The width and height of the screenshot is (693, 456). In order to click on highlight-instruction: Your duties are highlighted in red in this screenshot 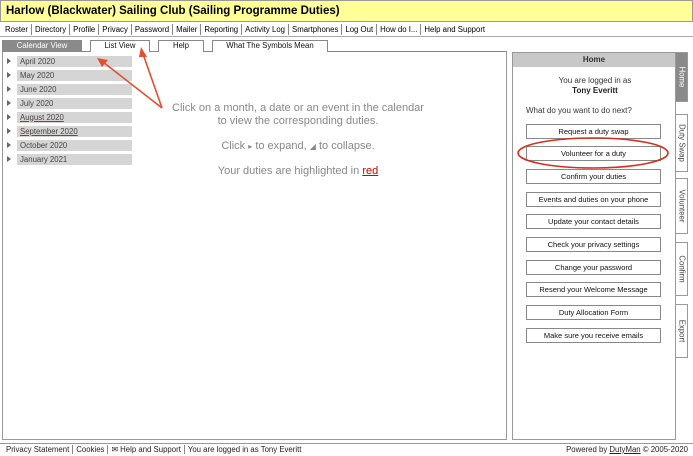, I will do `click(298, 171)`.